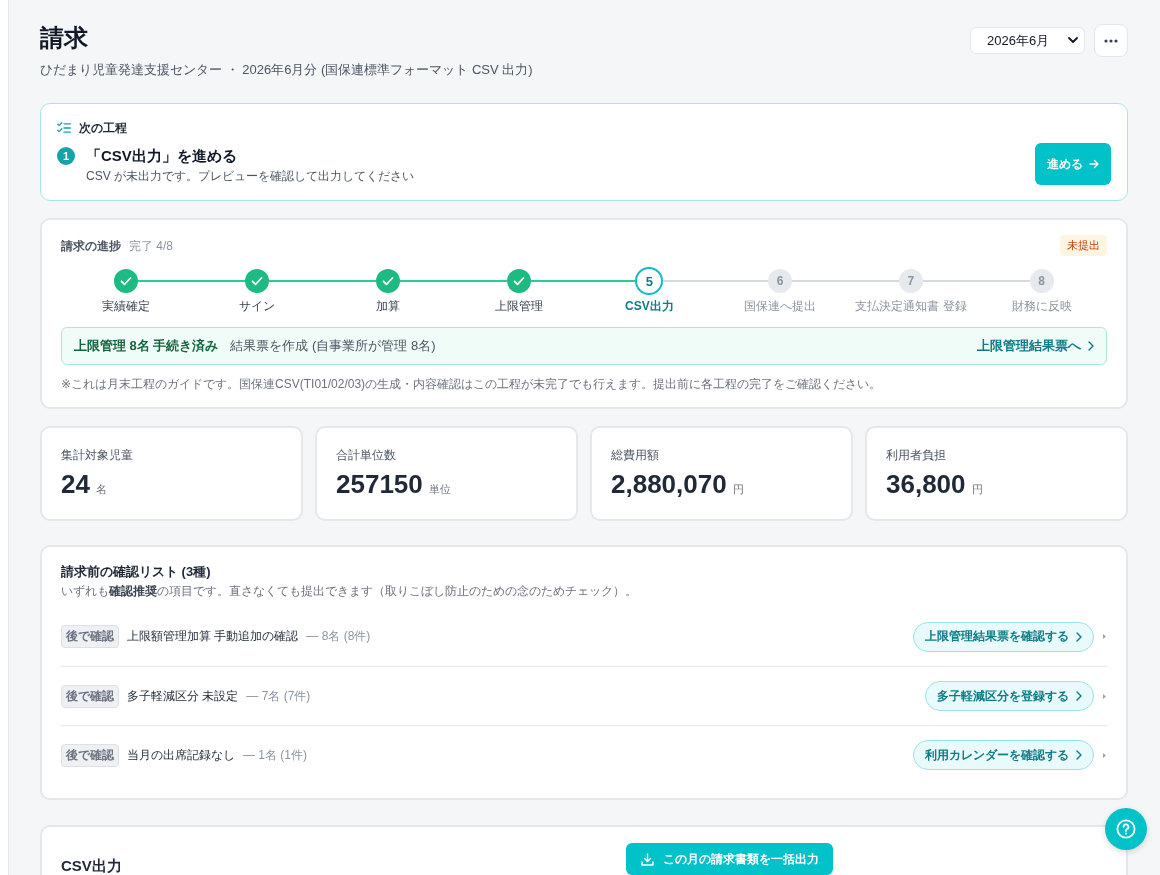 This screenshot has width=1160, height=875. Describe the element at coordinates (649, 306) in the screenshot. I see `step-label: CSV出力` at that location.